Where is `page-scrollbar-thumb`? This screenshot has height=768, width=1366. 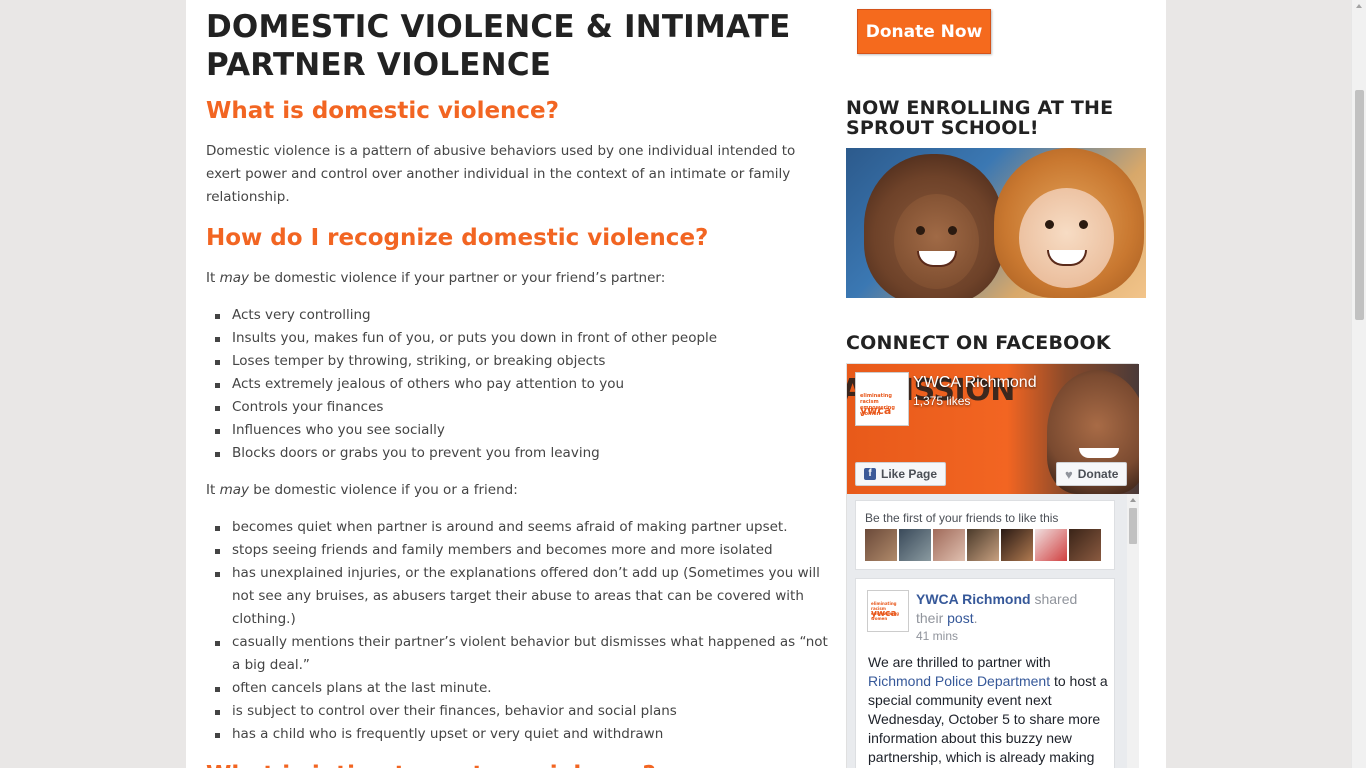 page-scrollbar-thumb is located at coordinates (1359, 205).